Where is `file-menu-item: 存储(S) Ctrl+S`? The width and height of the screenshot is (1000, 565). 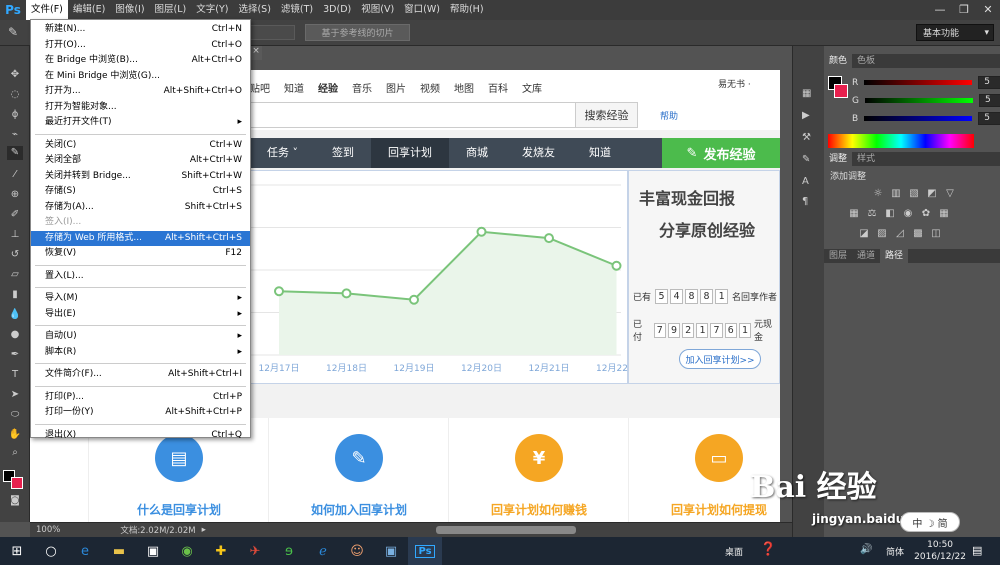 file-menu-item: 存储(S) Ctrl+S is located at coordinates (140, 191).